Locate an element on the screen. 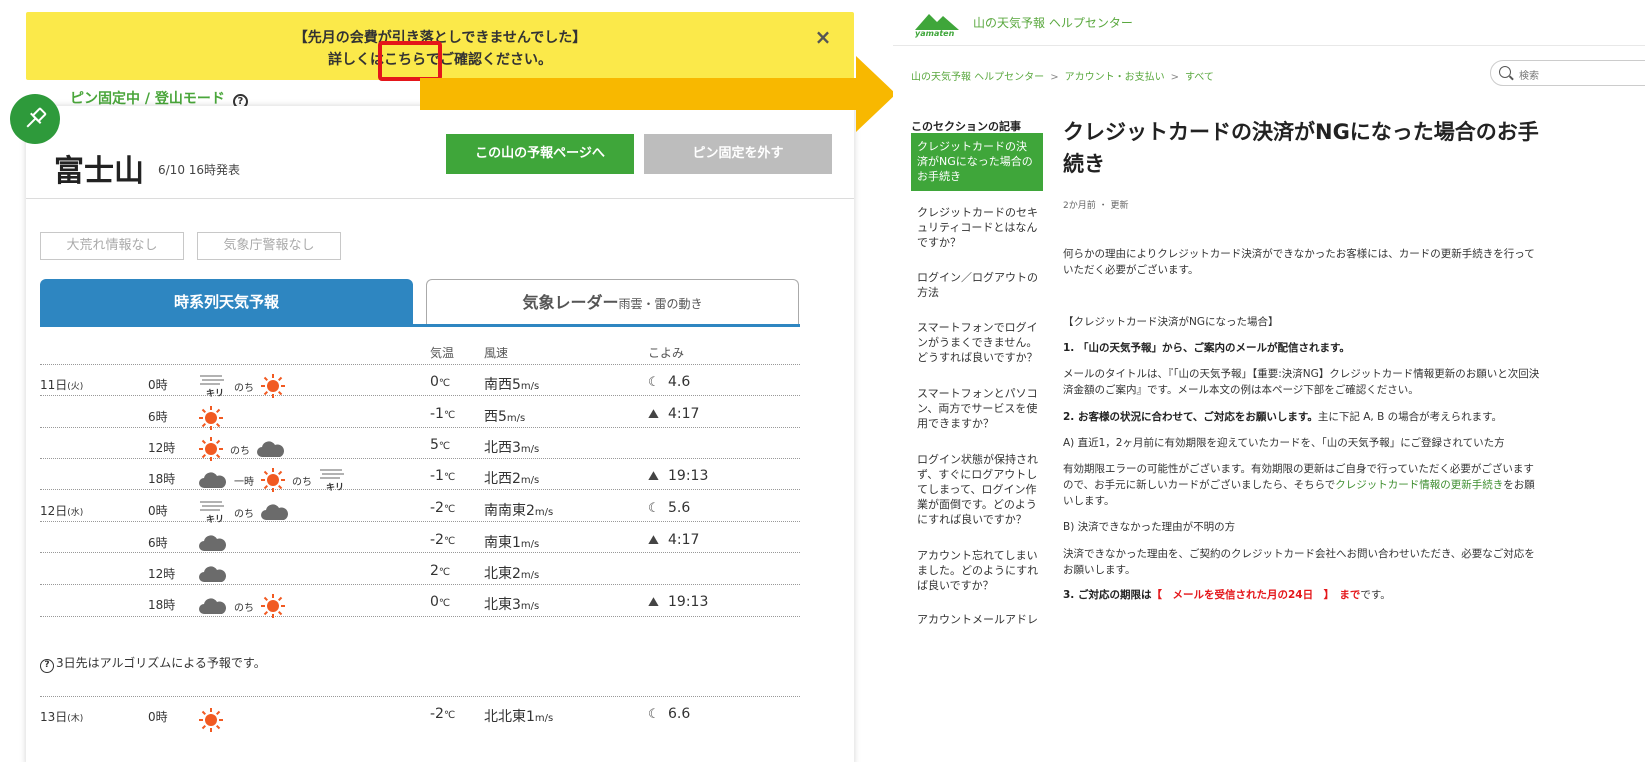  time-label: 6時 is located at coordinates (158, 417).